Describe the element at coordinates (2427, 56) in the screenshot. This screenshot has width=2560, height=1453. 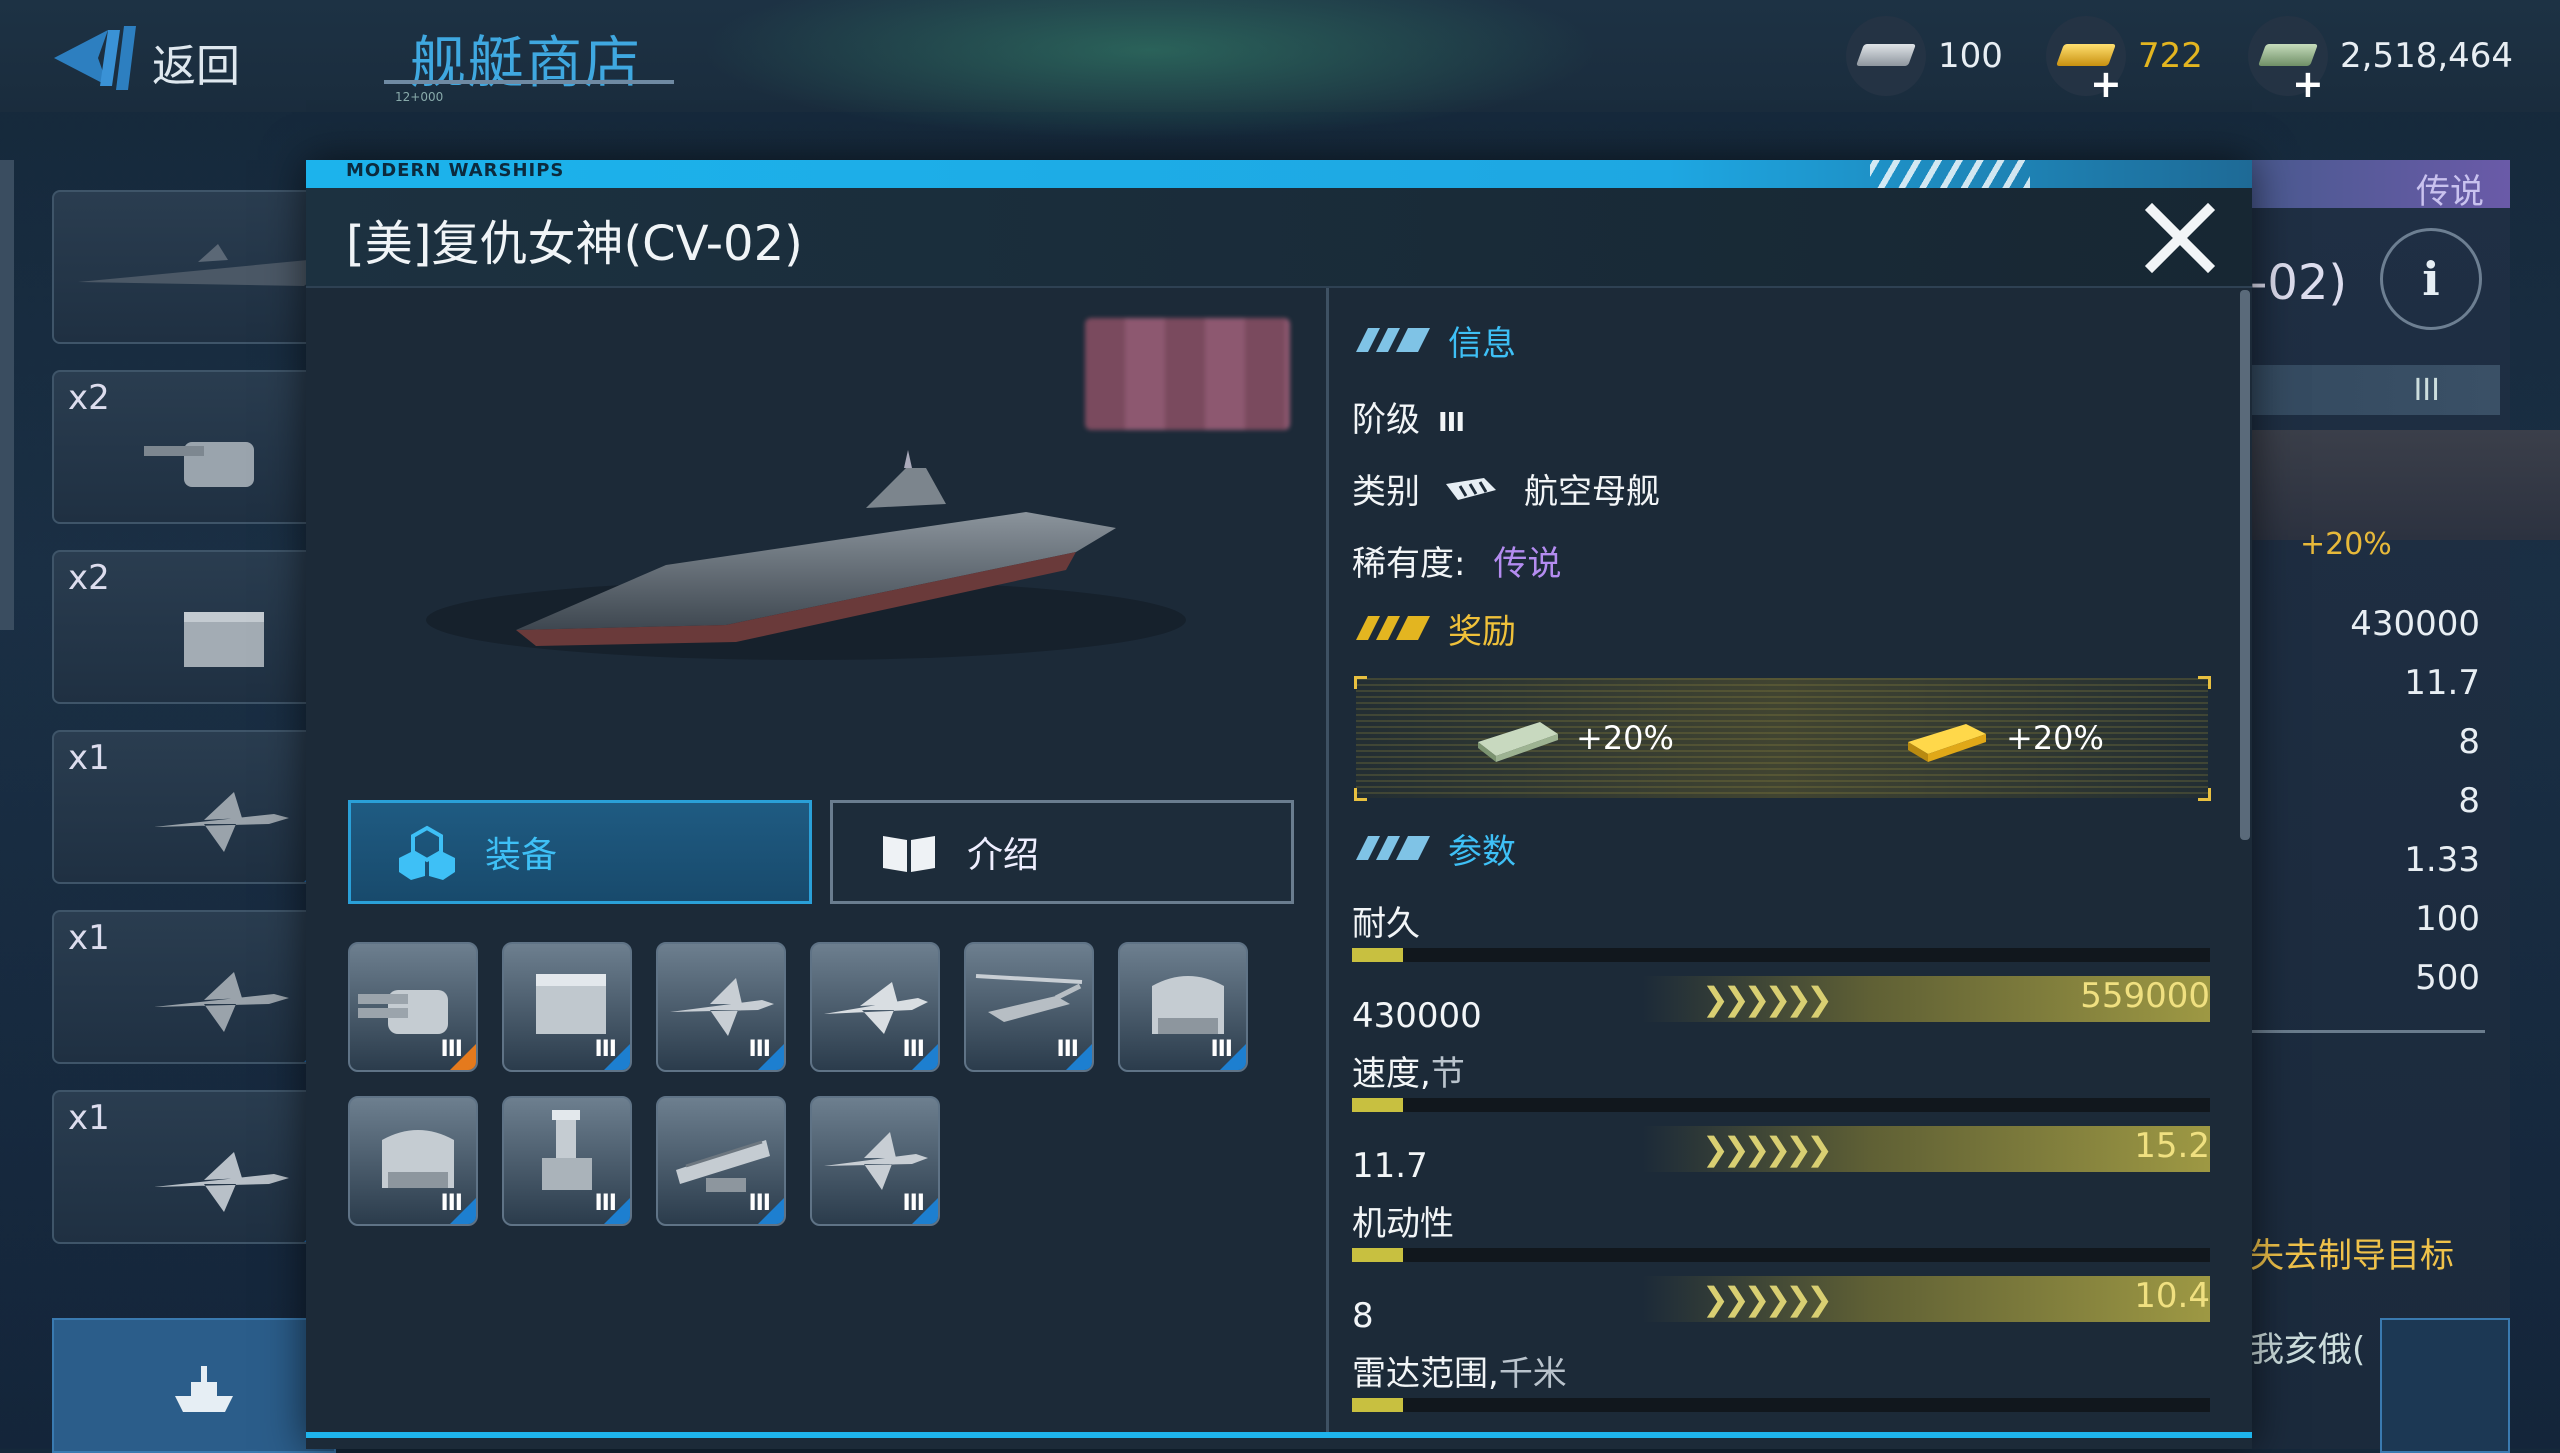
I see `dollars-value: 2,518,464` at that location.